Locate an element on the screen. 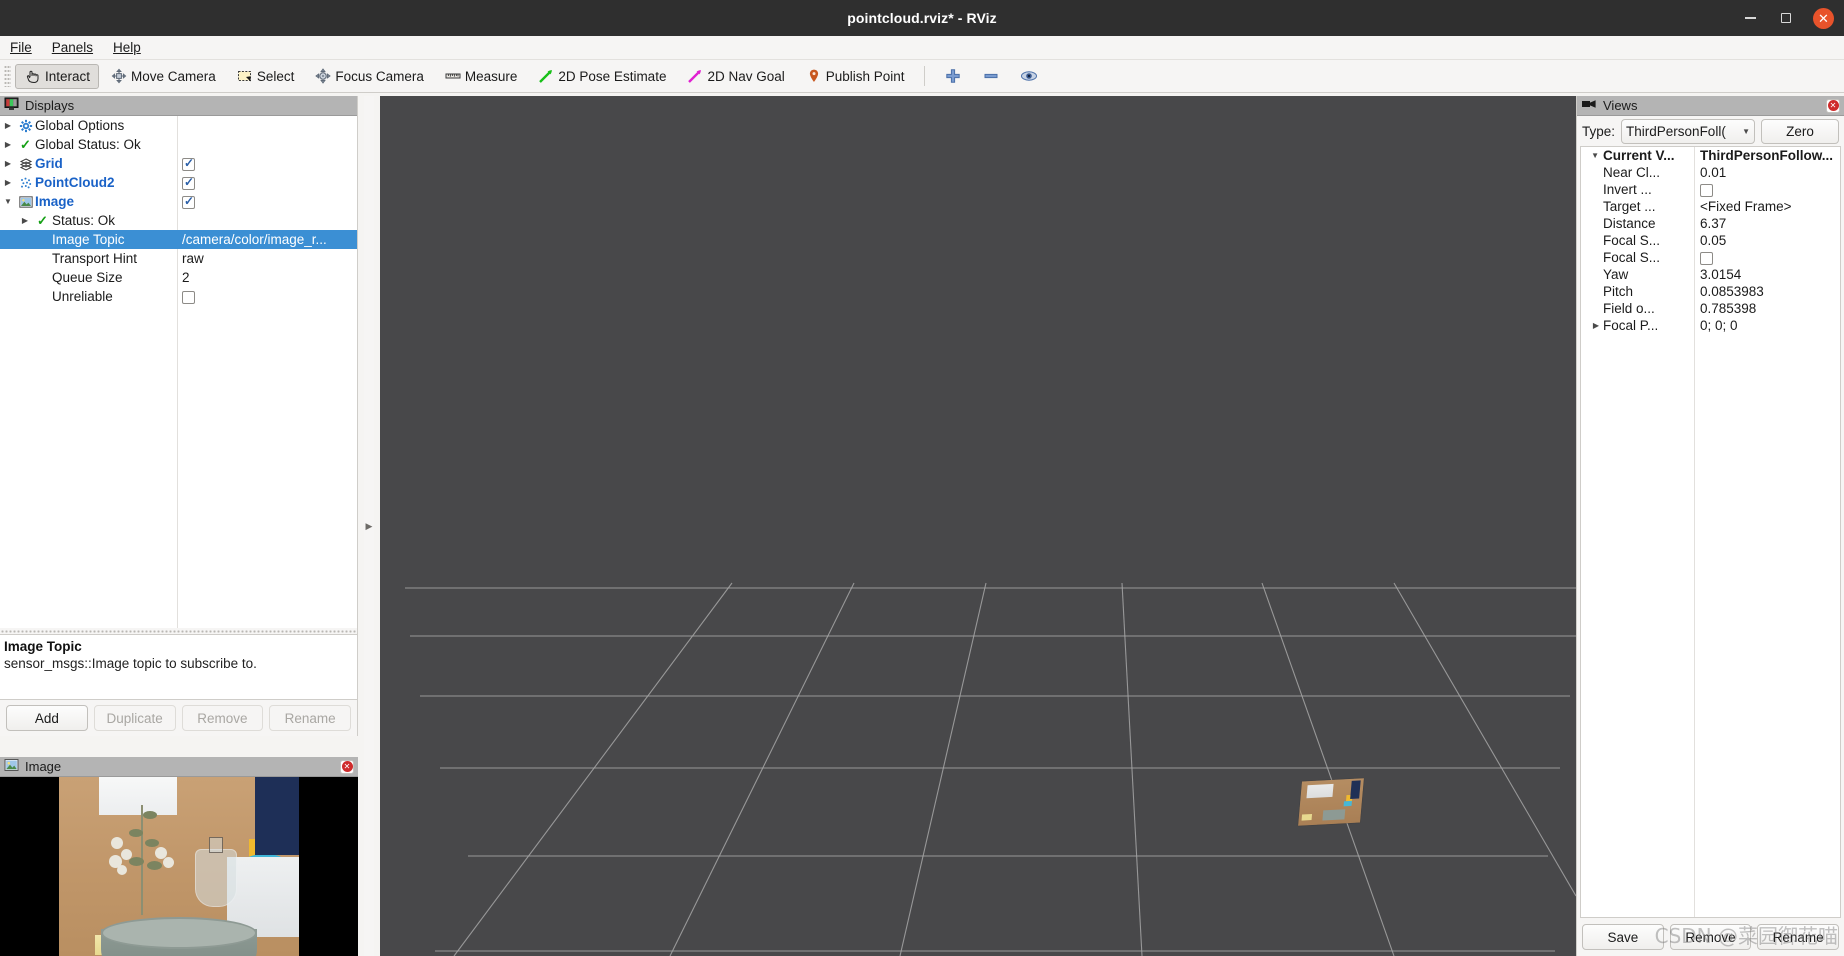 The height and width of the screenshot is (956, 1844). views-remove-button: Remove is located at coordinates (1710, 937).